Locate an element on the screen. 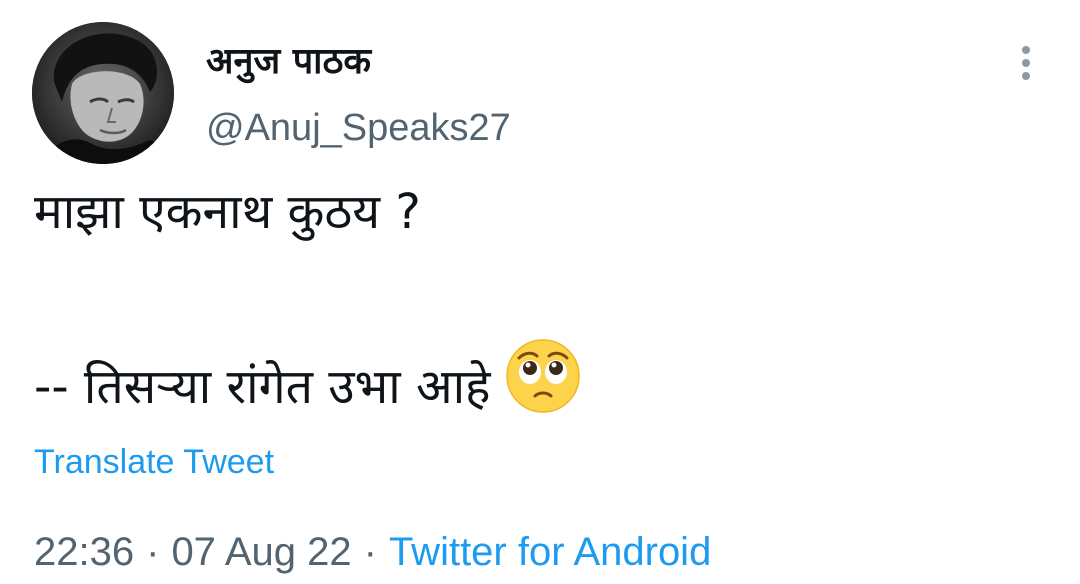 Image resolution: width=1080 pixels, height=584 pixels. tweet-date: 07 Aug 22 is located at coordinates (261, 552).